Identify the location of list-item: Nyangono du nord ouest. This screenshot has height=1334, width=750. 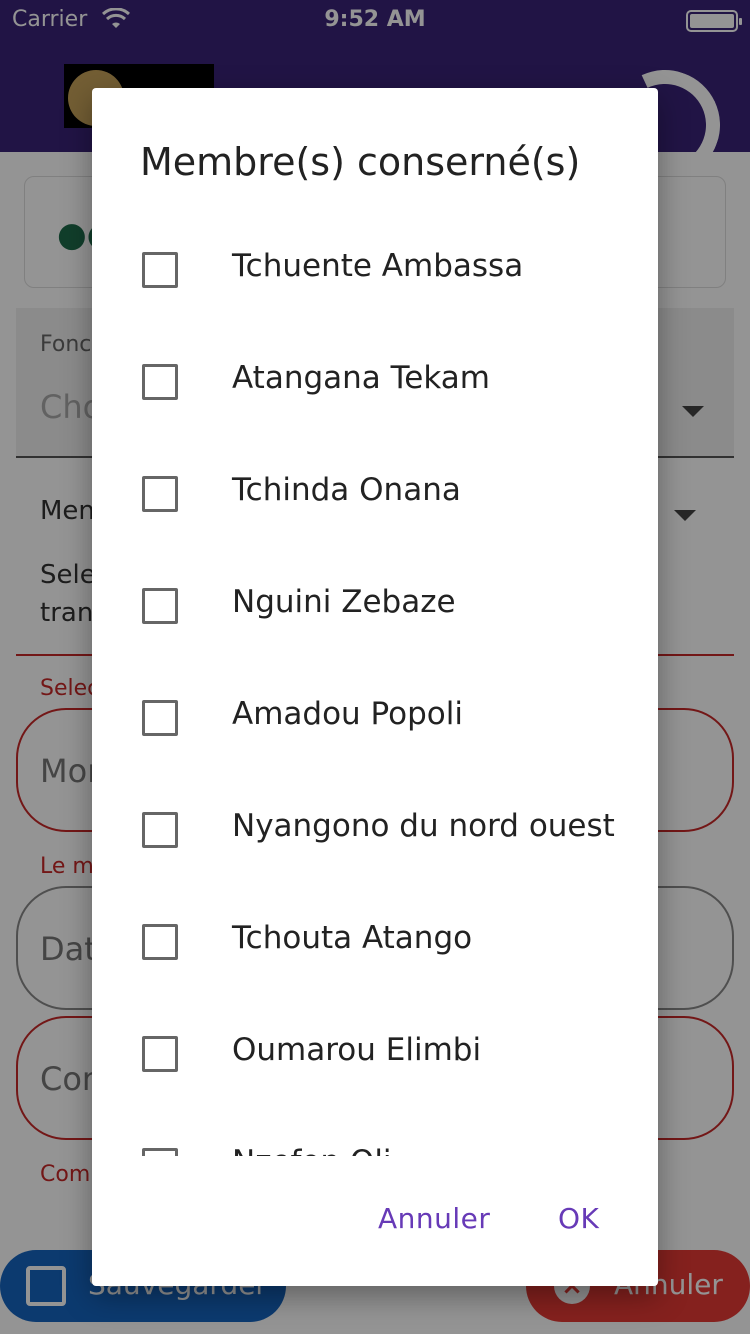
(375, 830).